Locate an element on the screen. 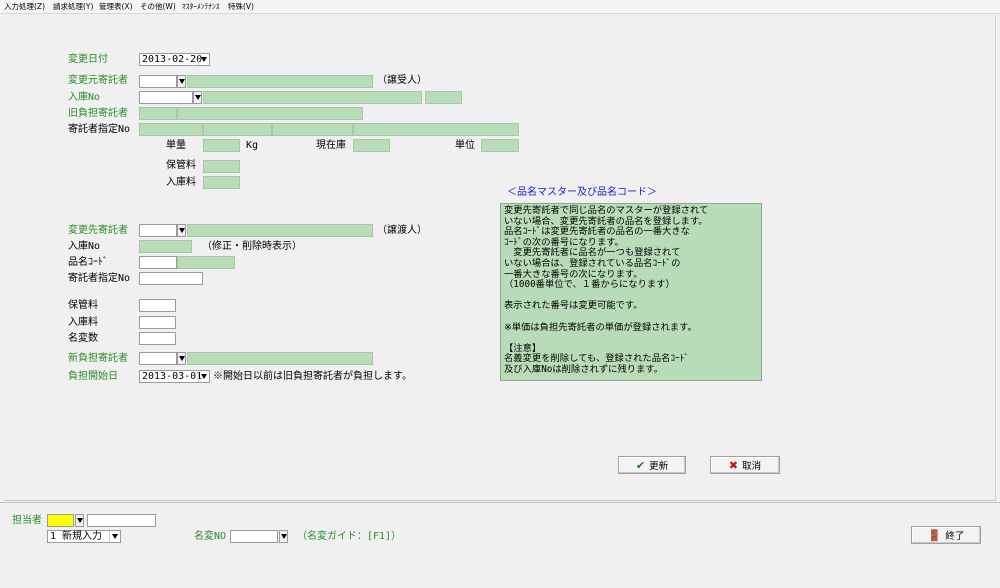 The width and height of the screenshot is (1000, 588). info-title: ＜品名マスター及び品名コード＞ is located at coordinates (582, 192).